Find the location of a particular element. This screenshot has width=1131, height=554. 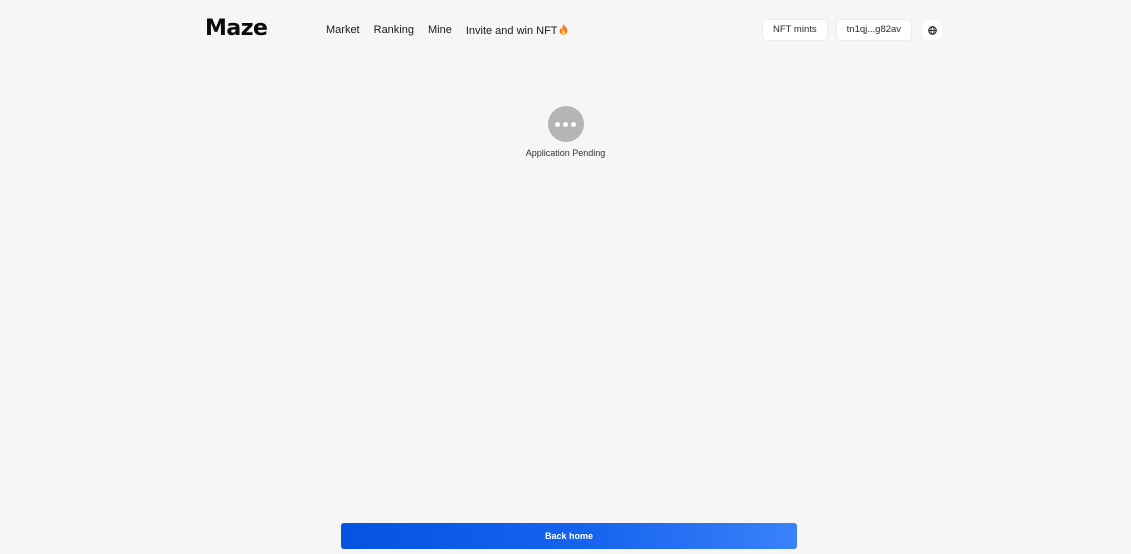

nav-item-mine: Mine is located at coordinates (440, 30).